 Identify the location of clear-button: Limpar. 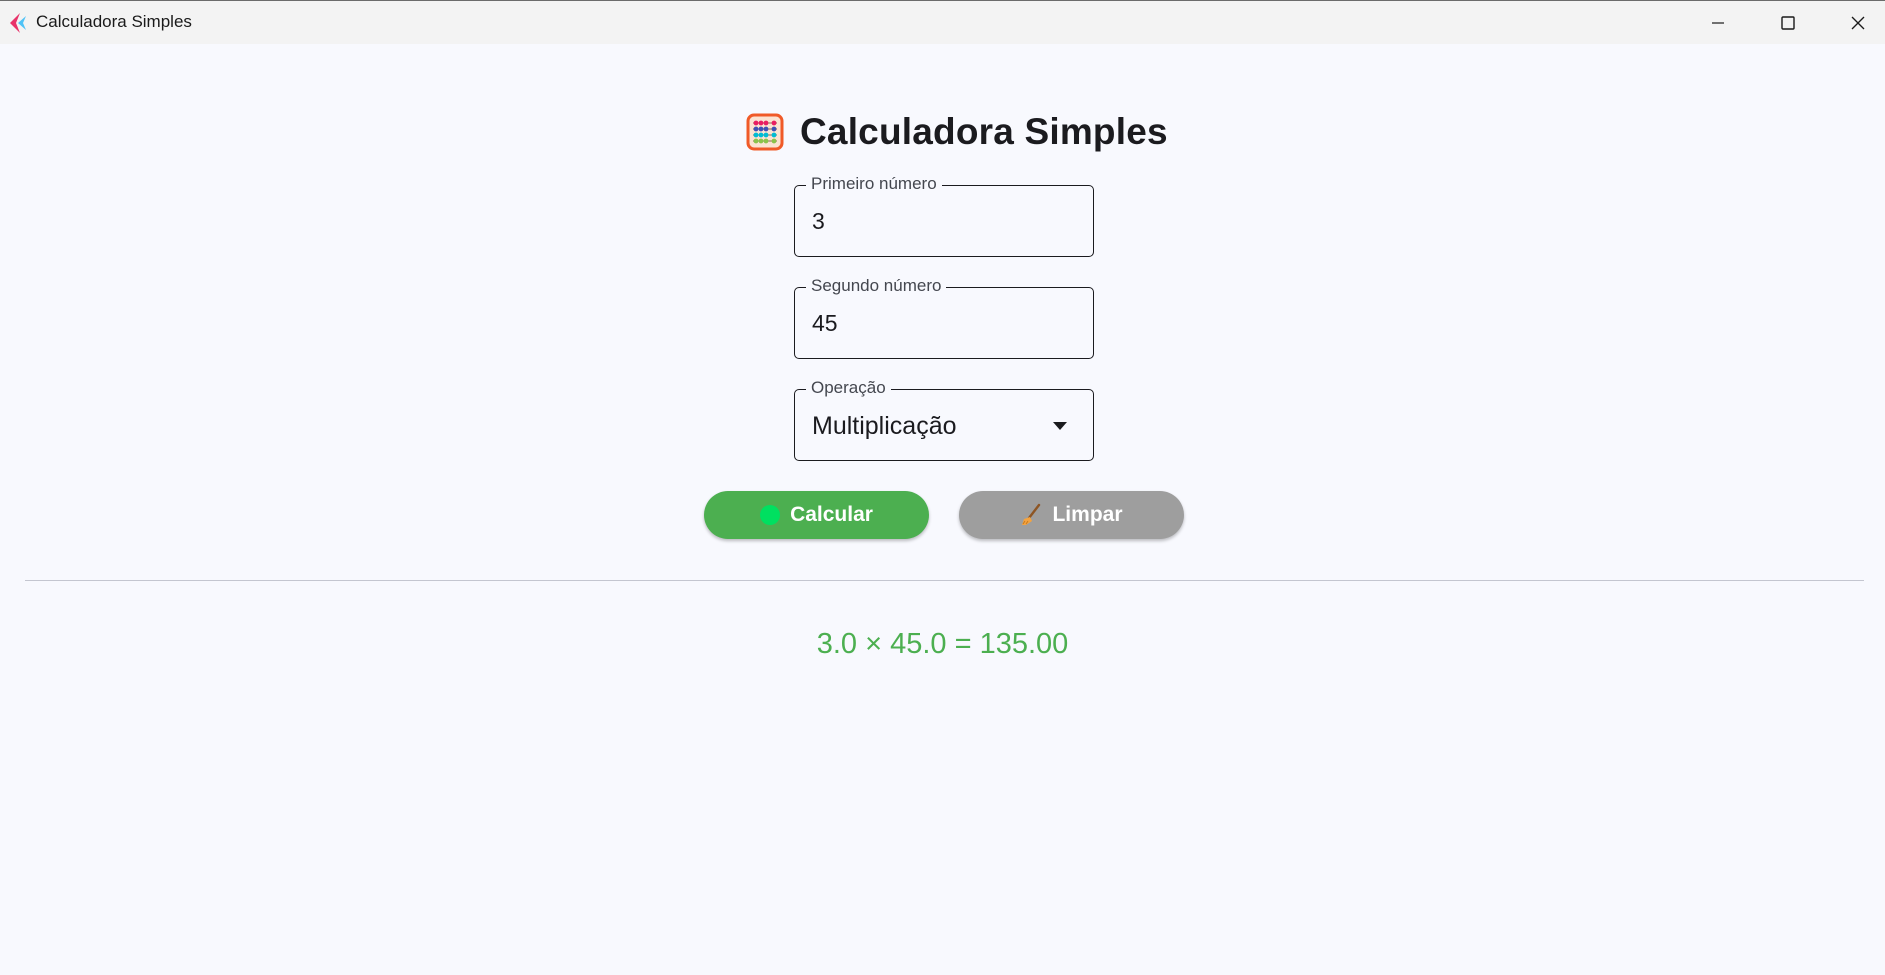
(1071, 515).